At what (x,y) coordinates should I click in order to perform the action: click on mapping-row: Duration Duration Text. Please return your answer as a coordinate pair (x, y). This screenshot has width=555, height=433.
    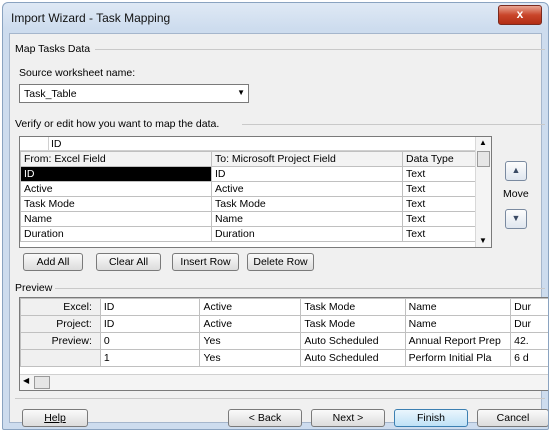
    Looking at the image, I should click on (248, 234).